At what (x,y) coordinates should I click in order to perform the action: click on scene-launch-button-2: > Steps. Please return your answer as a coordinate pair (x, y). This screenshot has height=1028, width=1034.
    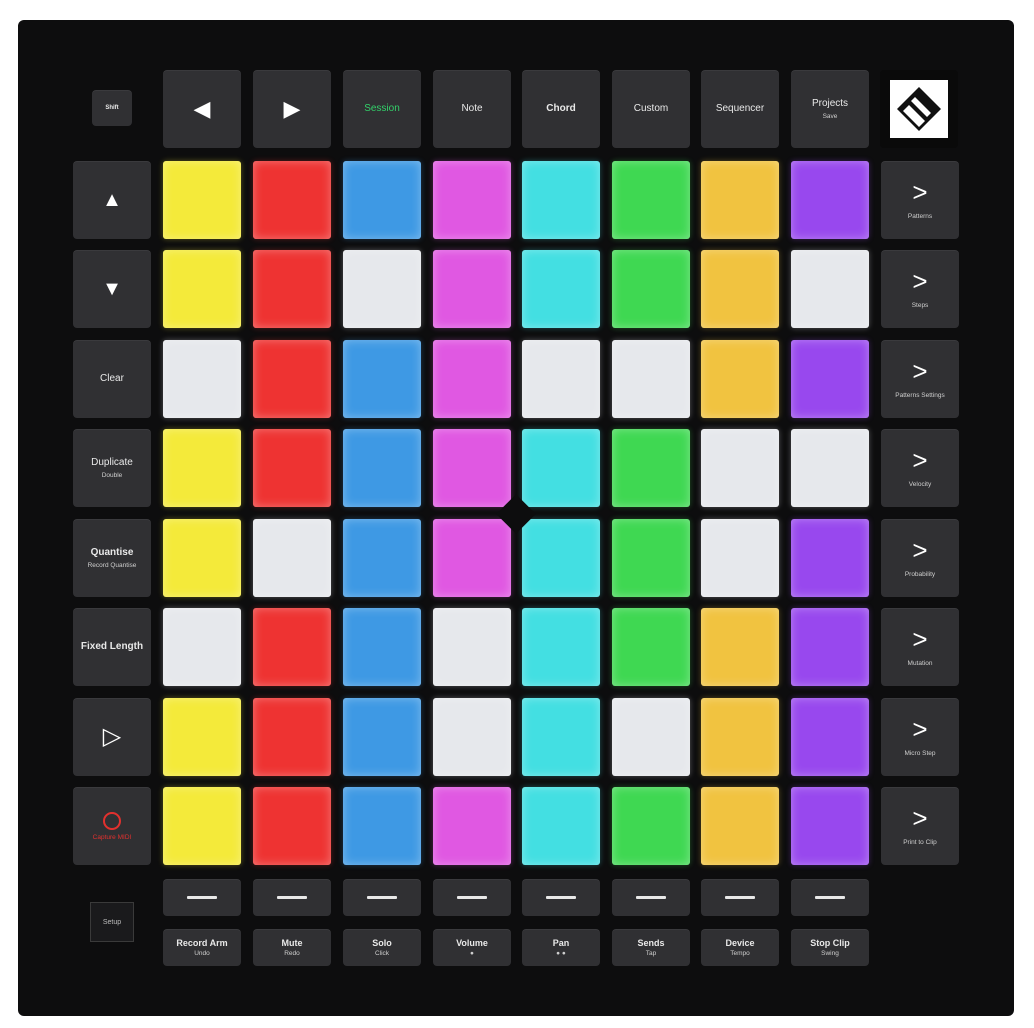
    Looking at the image, I should click on (920, 289).